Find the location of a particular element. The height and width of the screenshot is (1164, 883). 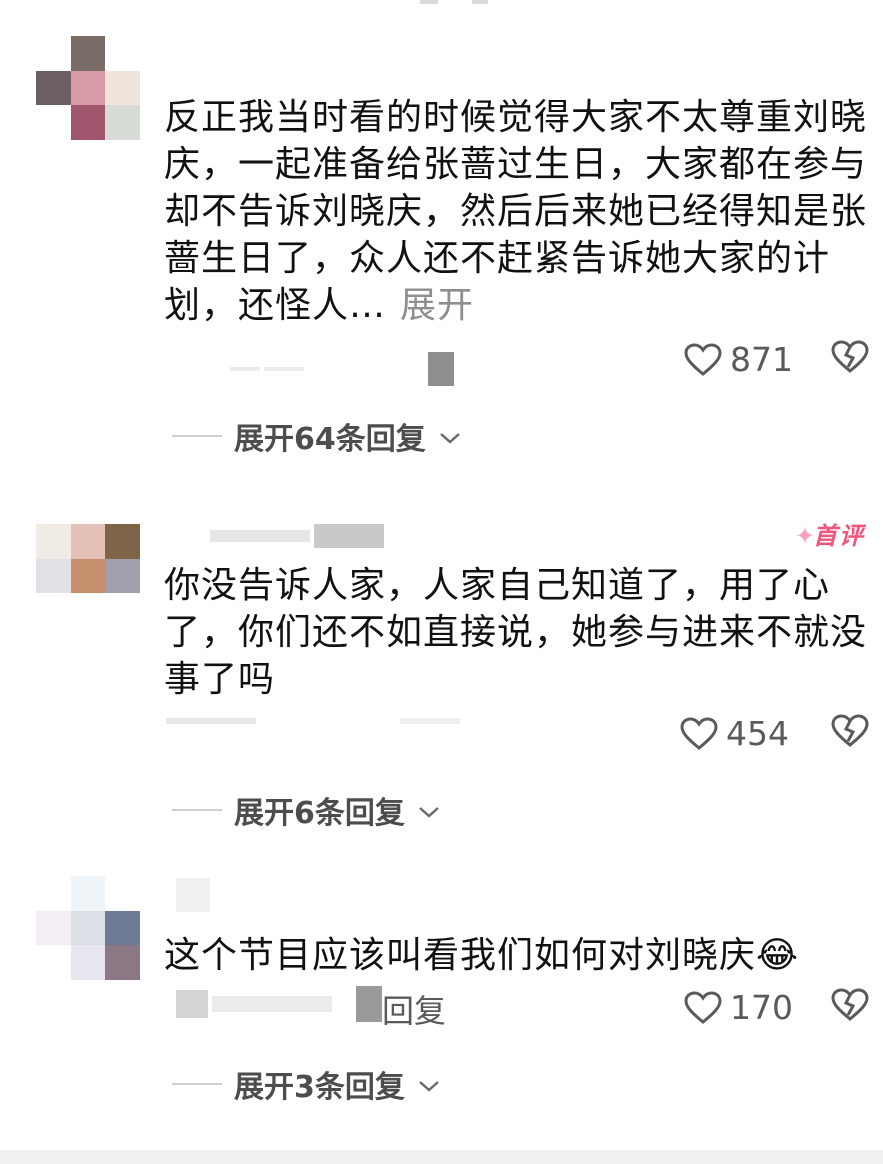

comment-body: 这个节目应该叫看我们如何对刘晓庆😂 is located at coordinates (482, 955).